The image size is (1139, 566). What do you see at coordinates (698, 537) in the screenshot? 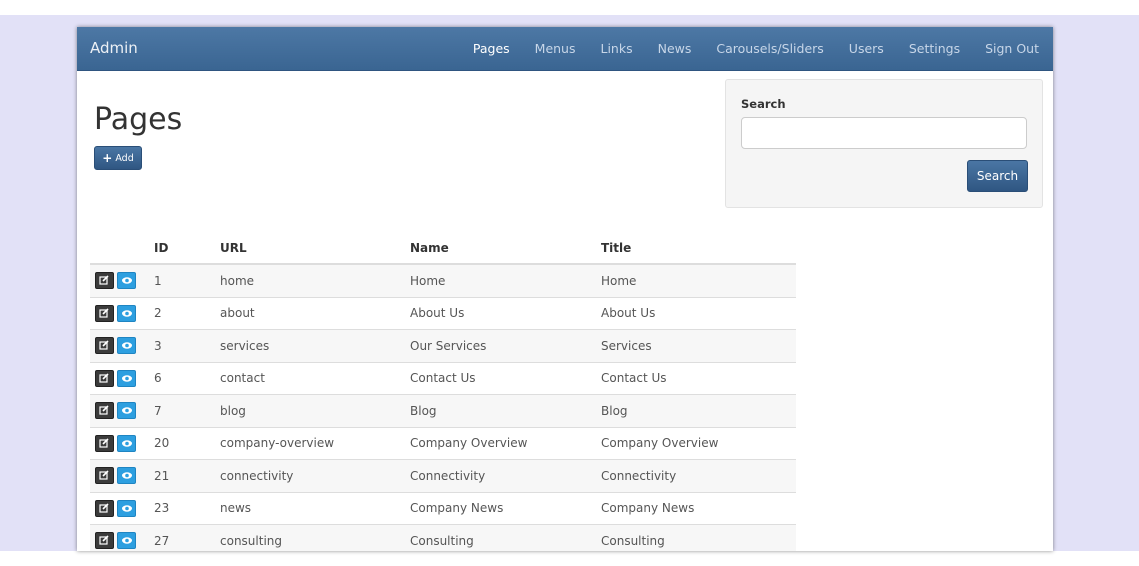
I see `row-title: Consulting` at bounding box center [698, 537].